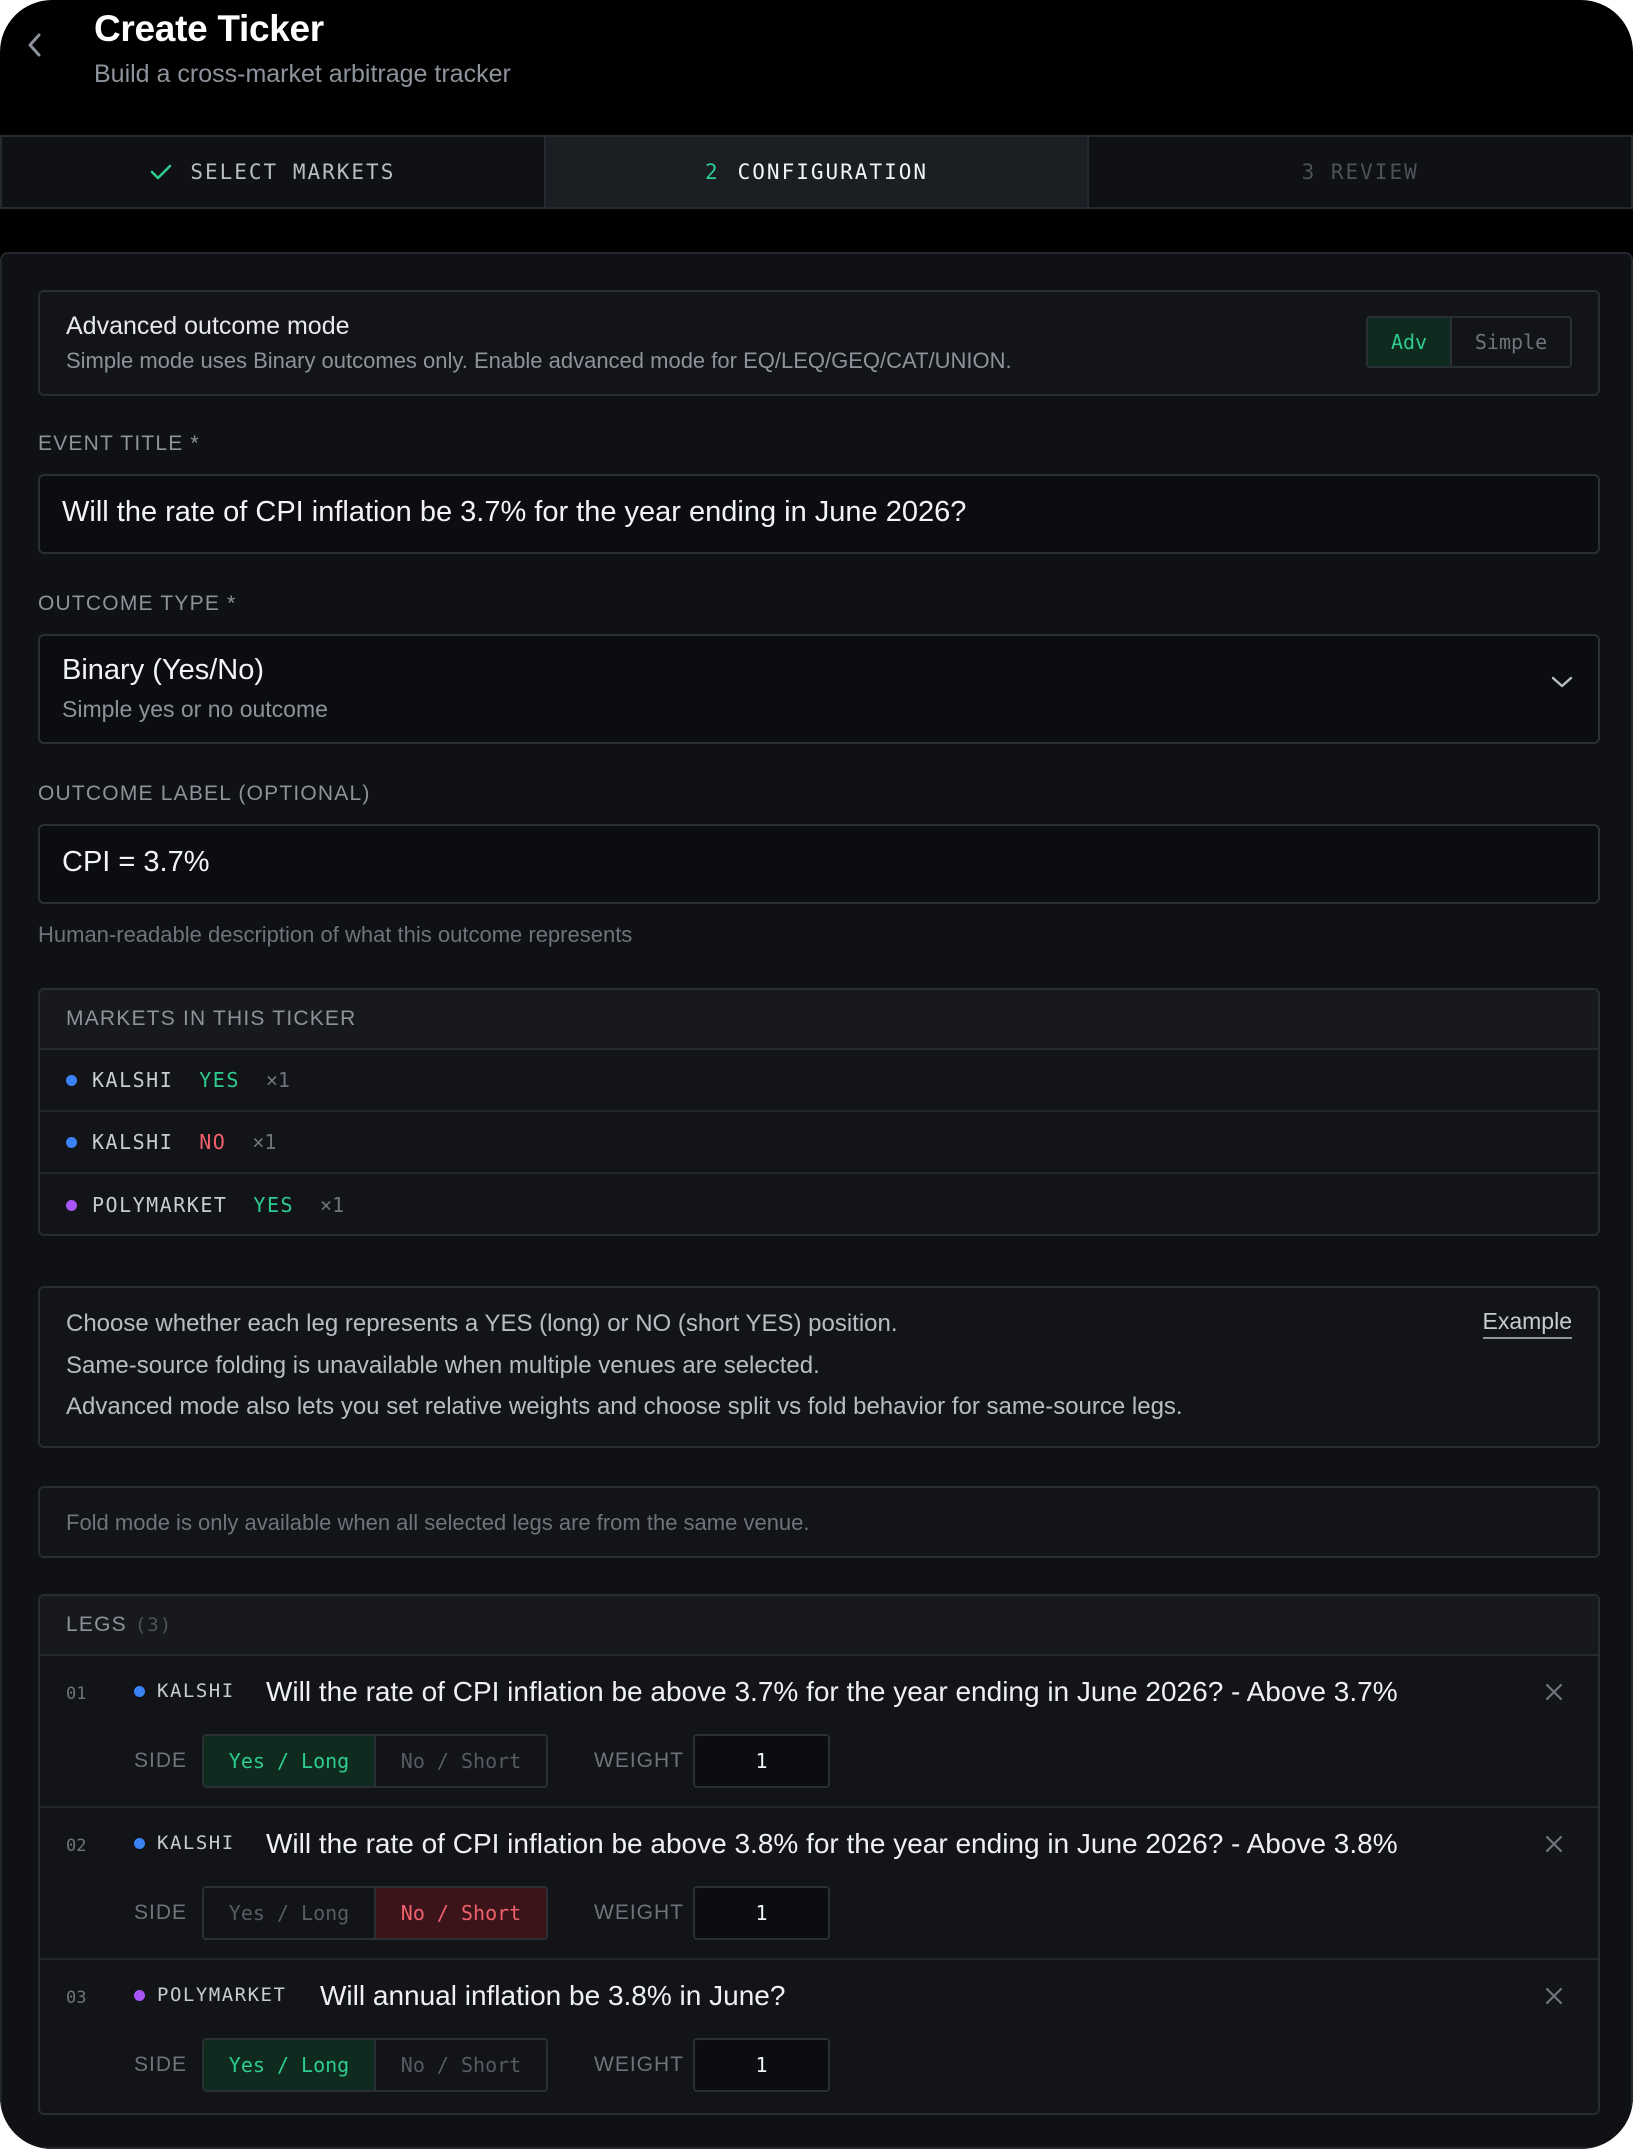 The width and height of the screenshot is (1633, 2149). Describe the element at coordinates (1527, 1323) in the screenshot. I see `example-link: Example` at that location.